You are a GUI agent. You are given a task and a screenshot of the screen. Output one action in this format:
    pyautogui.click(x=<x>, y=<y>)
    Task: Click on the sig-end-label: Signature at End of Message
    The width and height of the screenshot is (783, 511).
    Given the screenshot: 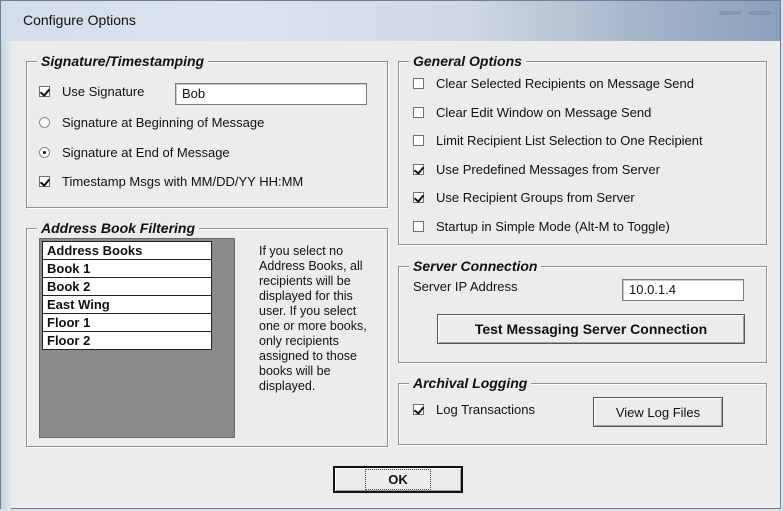 What is the action you would take?
    pyautogui.click(x=146, y=152)
    